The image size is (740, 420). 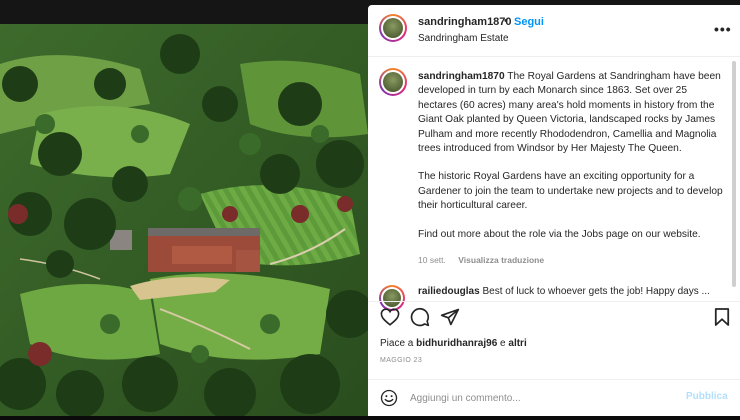 What do you see at coordinates (501, 260) in the screenshot?
I see `see-translation-link: Visualizza traduzione` at bounding box center [501, 260].